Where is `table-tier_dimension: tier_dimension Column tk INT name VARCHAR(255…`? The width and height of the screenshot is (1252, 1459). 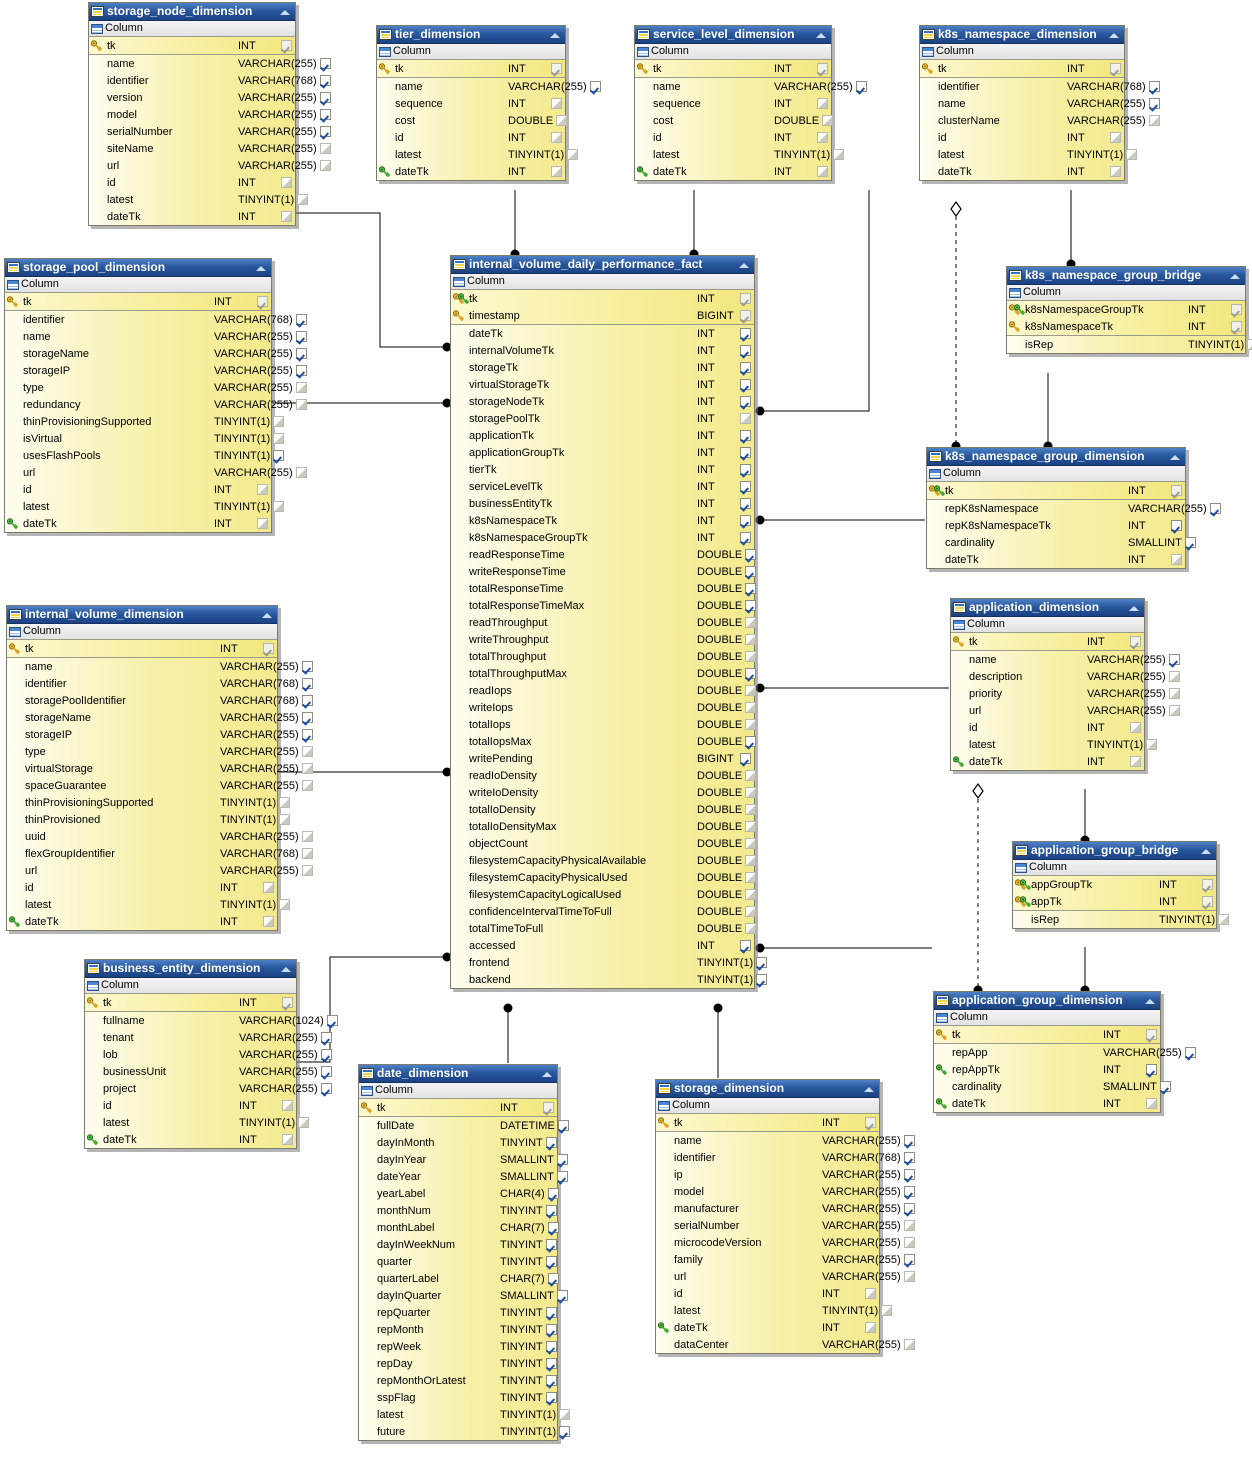 table-tier_dimension: tier_dimension Column tk INT name VARCHAR(255… is located at coordinates (488, 103).